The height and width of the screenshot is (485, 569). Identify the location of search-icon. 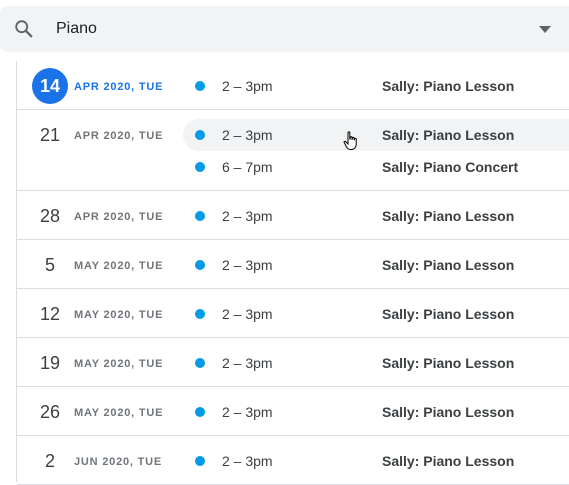
(24, 29).